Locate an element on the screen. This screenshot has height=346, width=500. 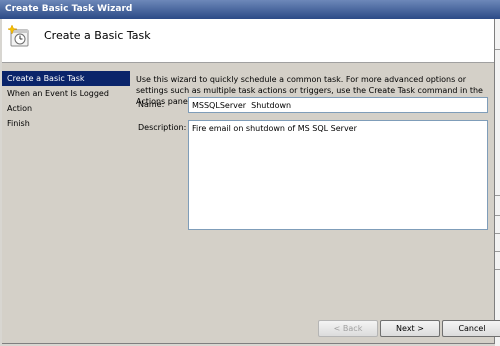
name-field is located at coordinates (338, 105).